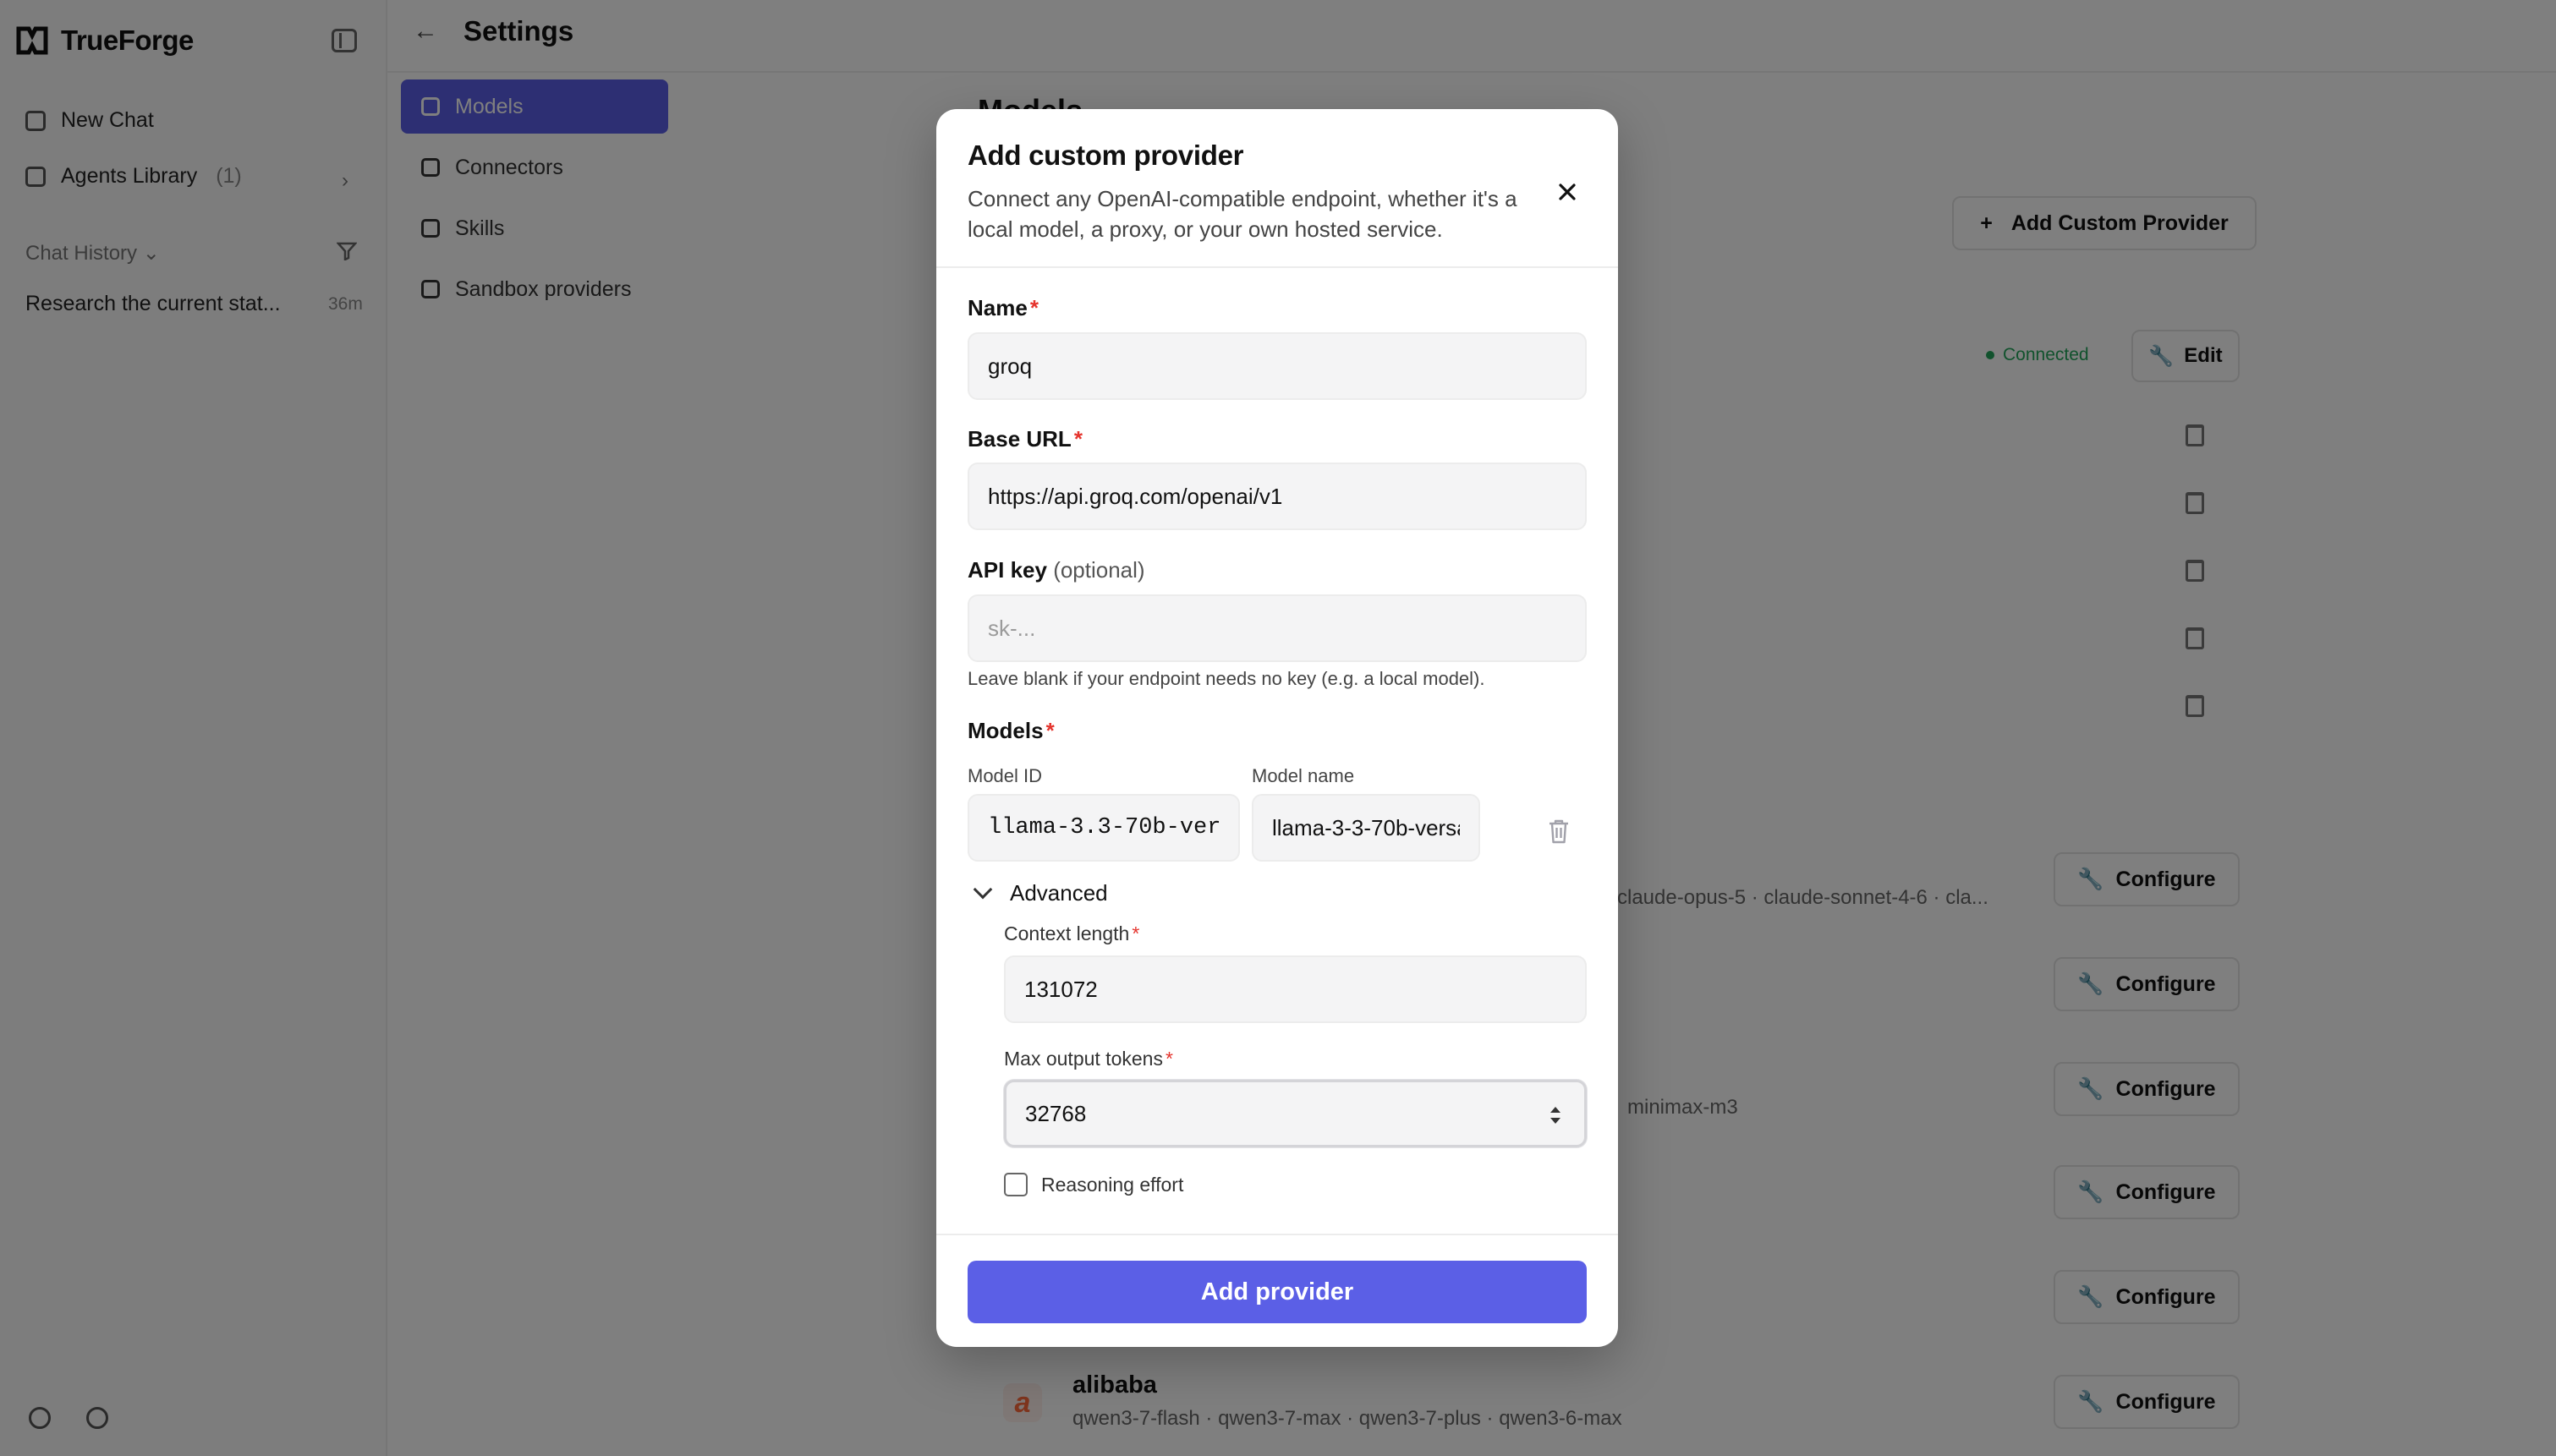 This screenshot has height=1456, width=2556. What do you see at coordinates (1277, 497) in the screenshot?
I see `base-url-input` at bounding box center [1277, 497].